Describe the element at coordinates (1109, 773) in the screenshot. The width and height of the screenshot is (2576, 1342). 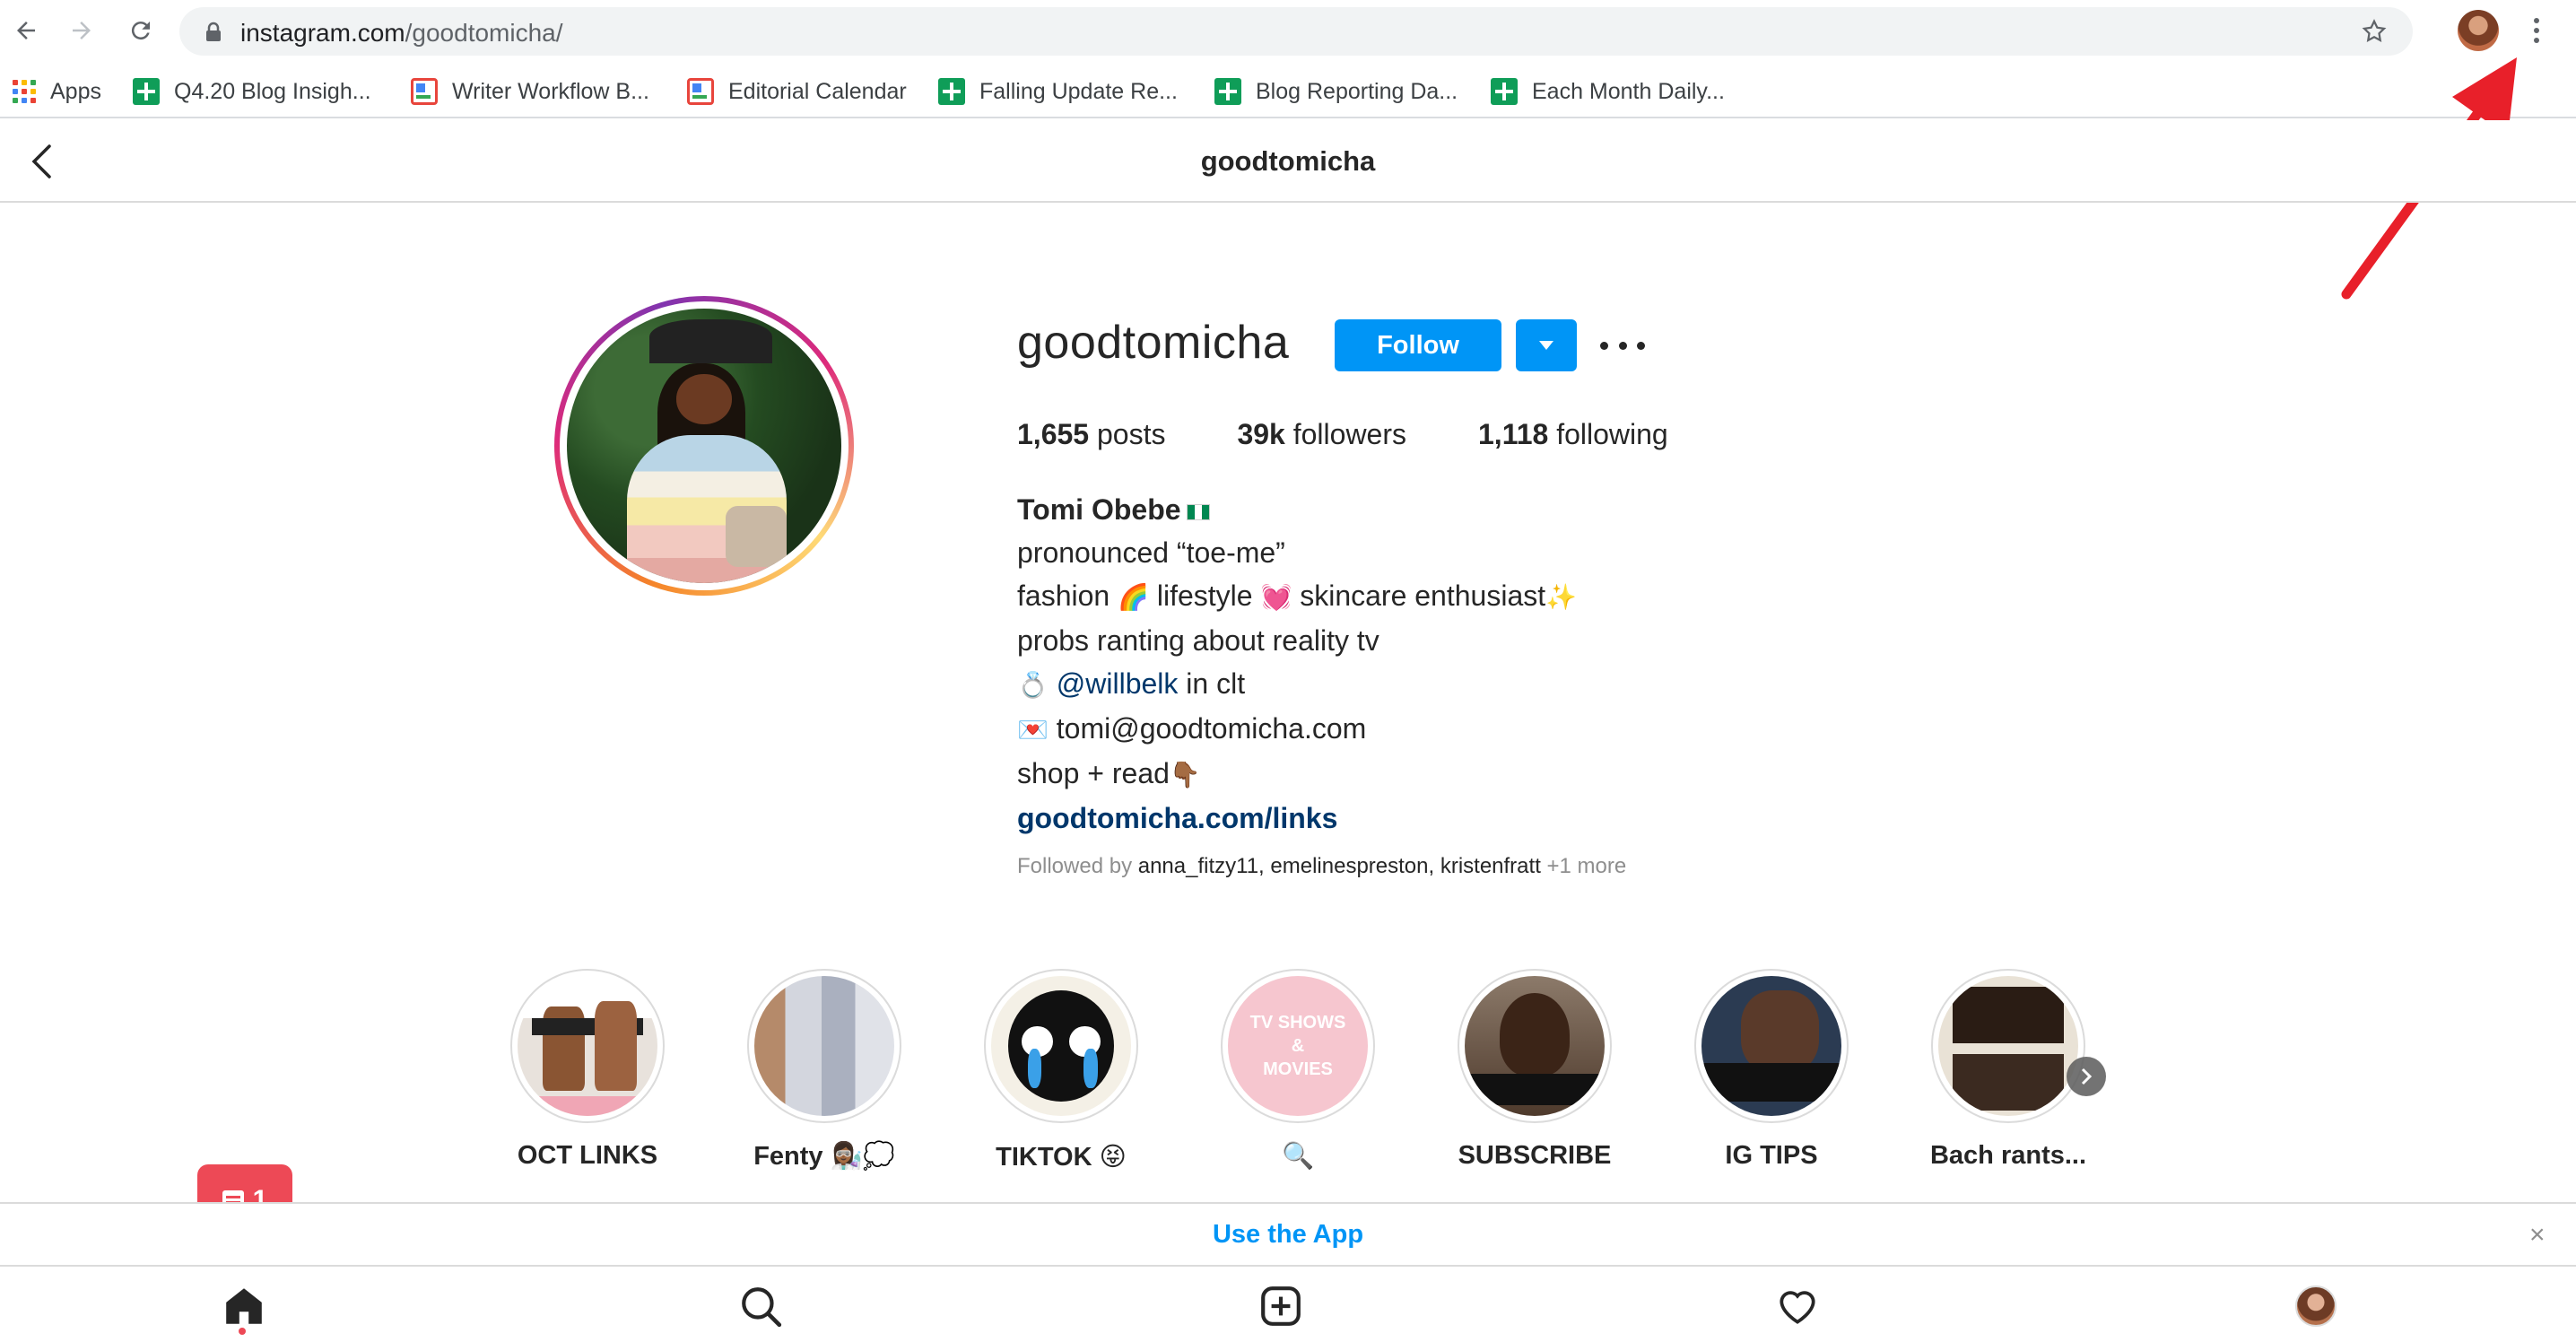
I see `bio-line: shop + read👇🏾` at that location.